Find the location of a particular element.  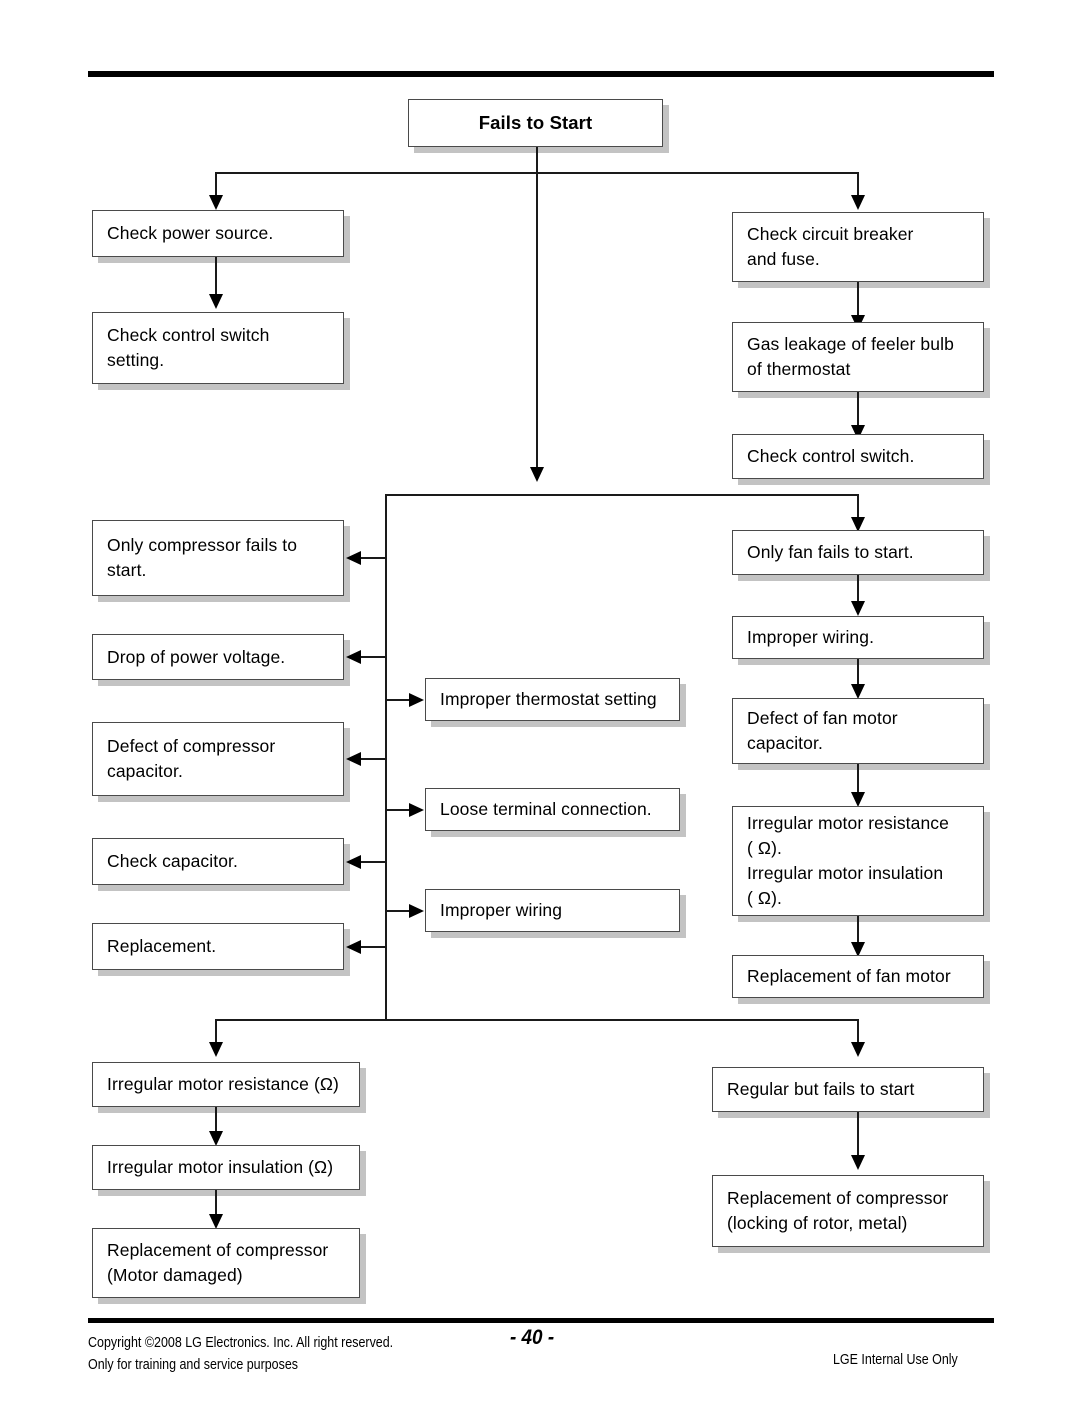

arrowhead-down-irregular-motor-fan is located at coordinates (858, 799).